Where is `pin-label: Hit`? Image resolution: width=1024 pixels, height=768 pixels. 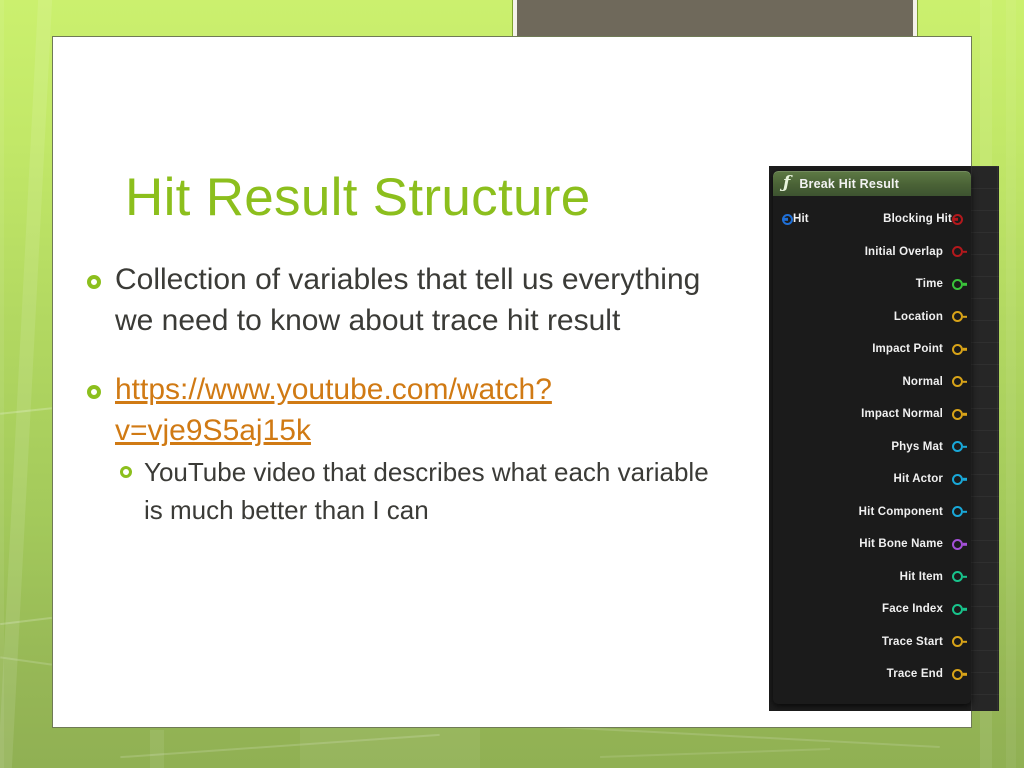
pin-label: Hit is located at coordinates (801, 219).